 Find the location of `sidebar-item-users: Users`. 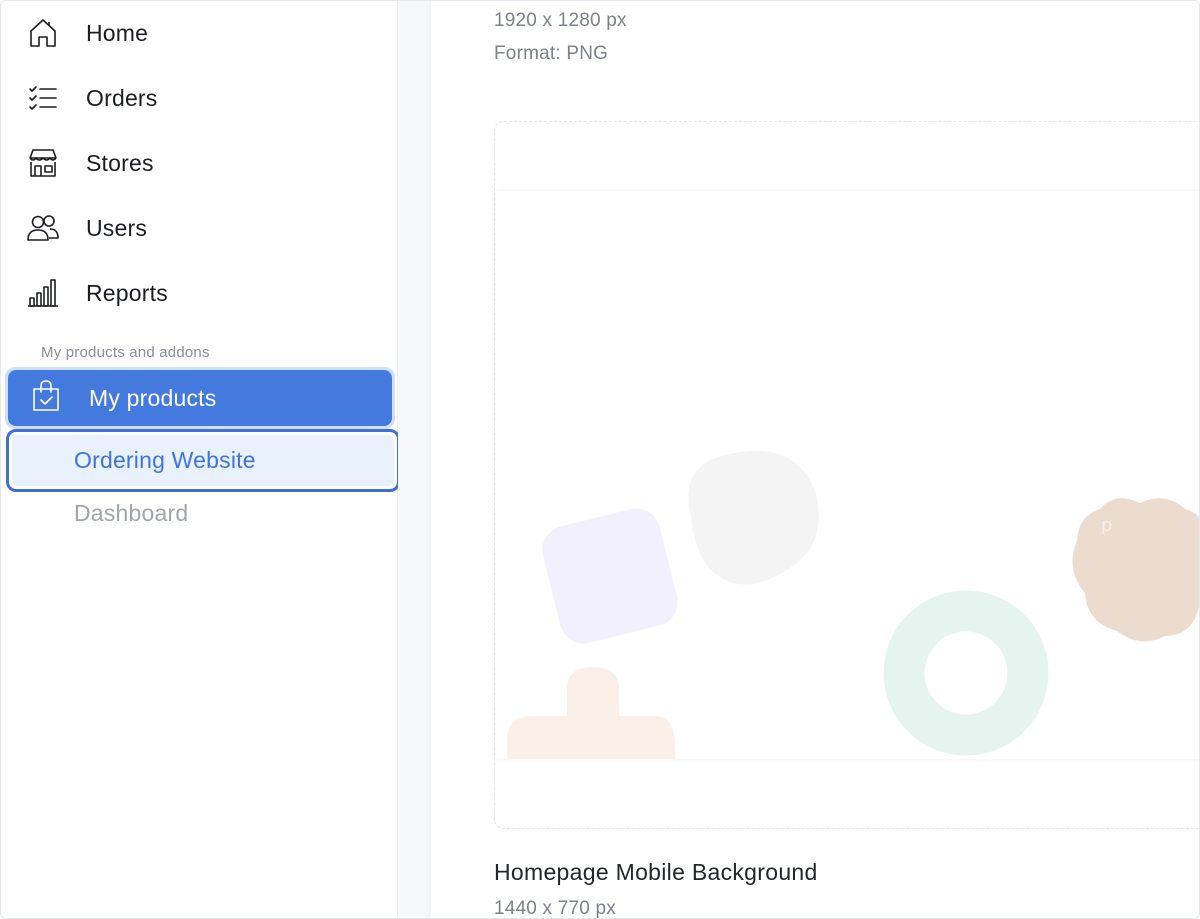

sidebar-item-users: Users is located at coordinates (205, 228).